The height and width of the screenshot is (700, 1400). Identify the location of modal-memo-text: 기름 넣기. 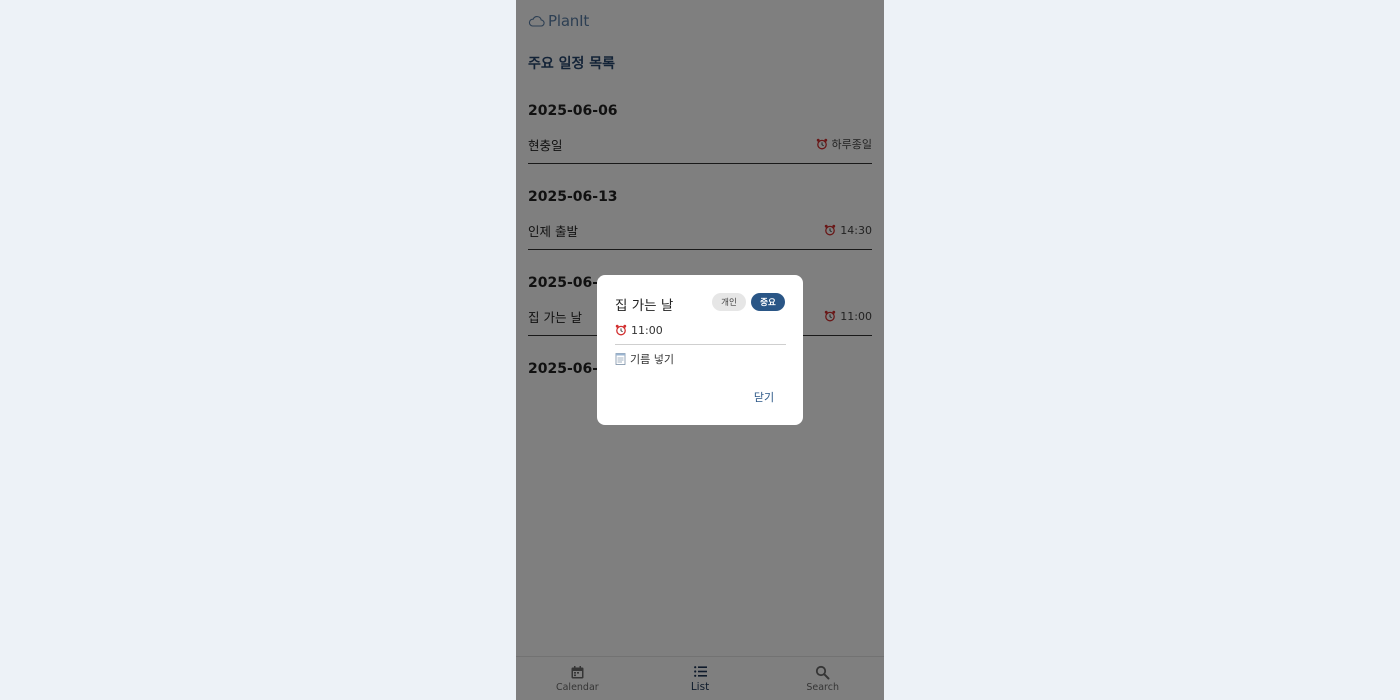
(652, 359).